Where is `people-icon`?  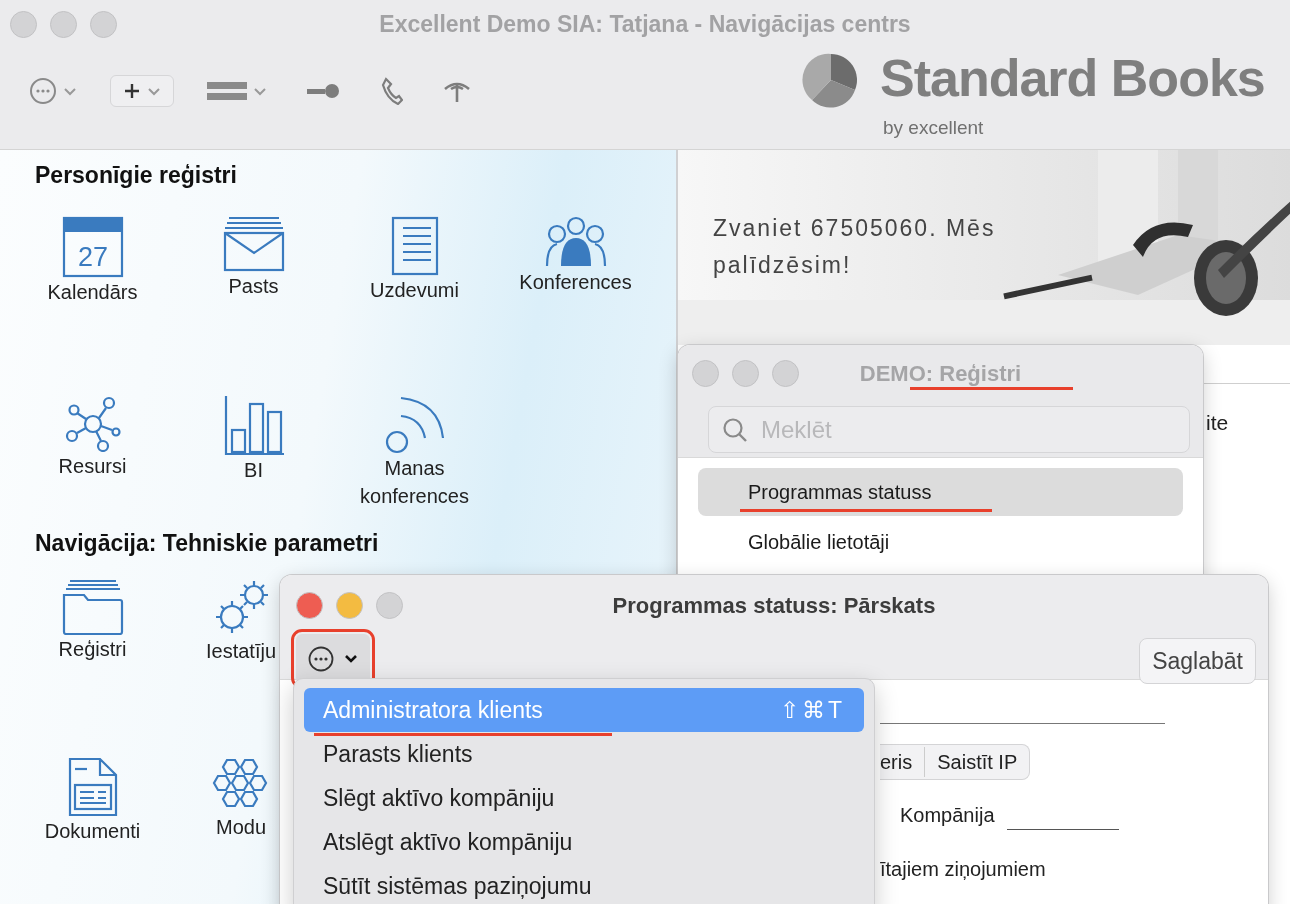
people-icon is located at coordinates (575, 241).